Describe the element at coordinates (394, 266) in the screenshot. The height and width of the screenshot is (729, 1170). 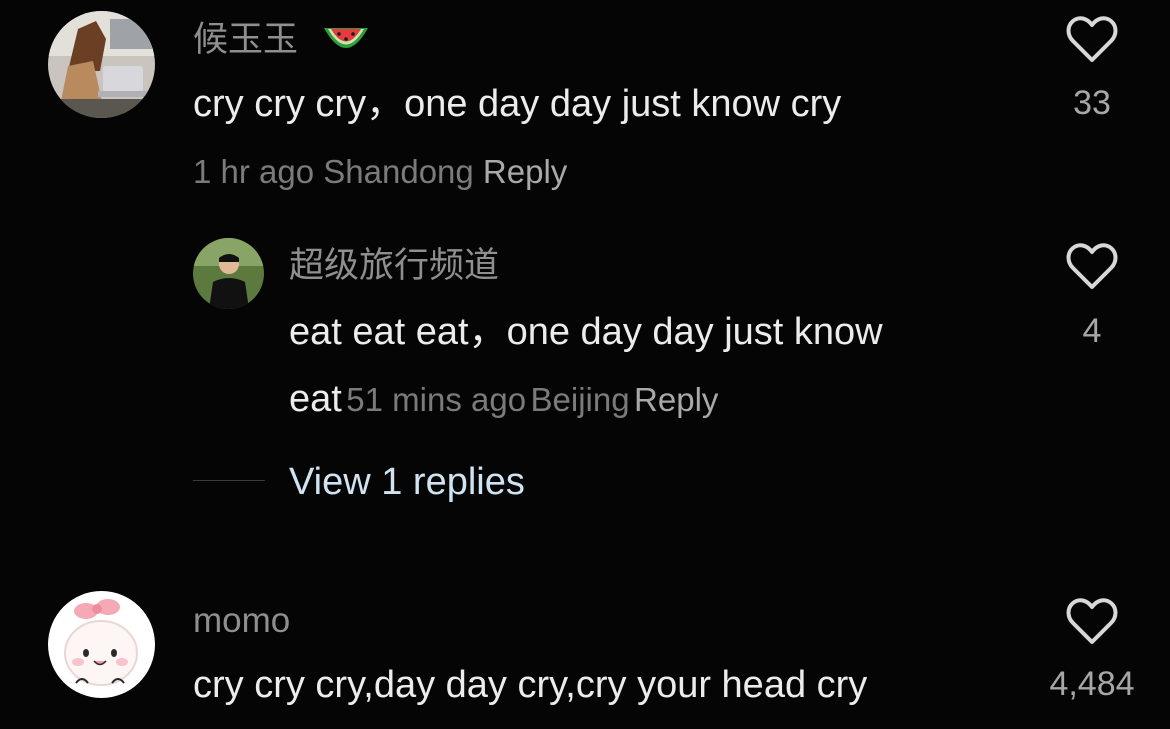
I see `reply-username: 超级旅行频道` at that location.